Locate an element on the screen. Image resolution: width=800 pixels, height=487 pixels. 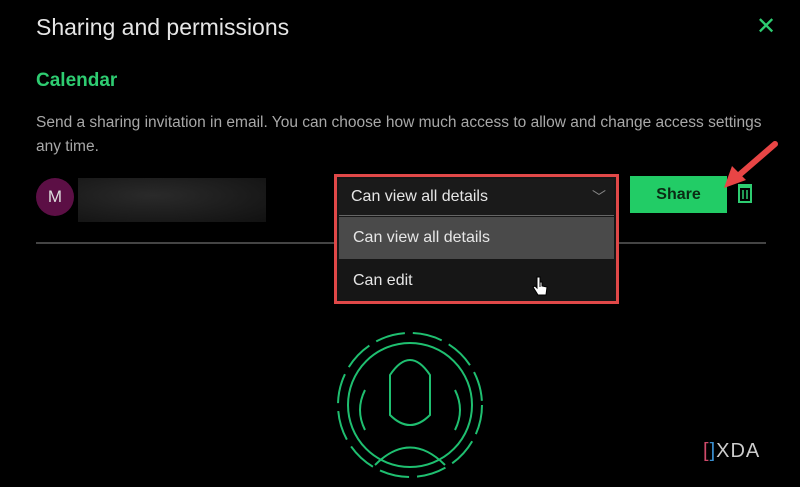
permission-select: Can view all details ﹀ is located at coordinates (476, 197).